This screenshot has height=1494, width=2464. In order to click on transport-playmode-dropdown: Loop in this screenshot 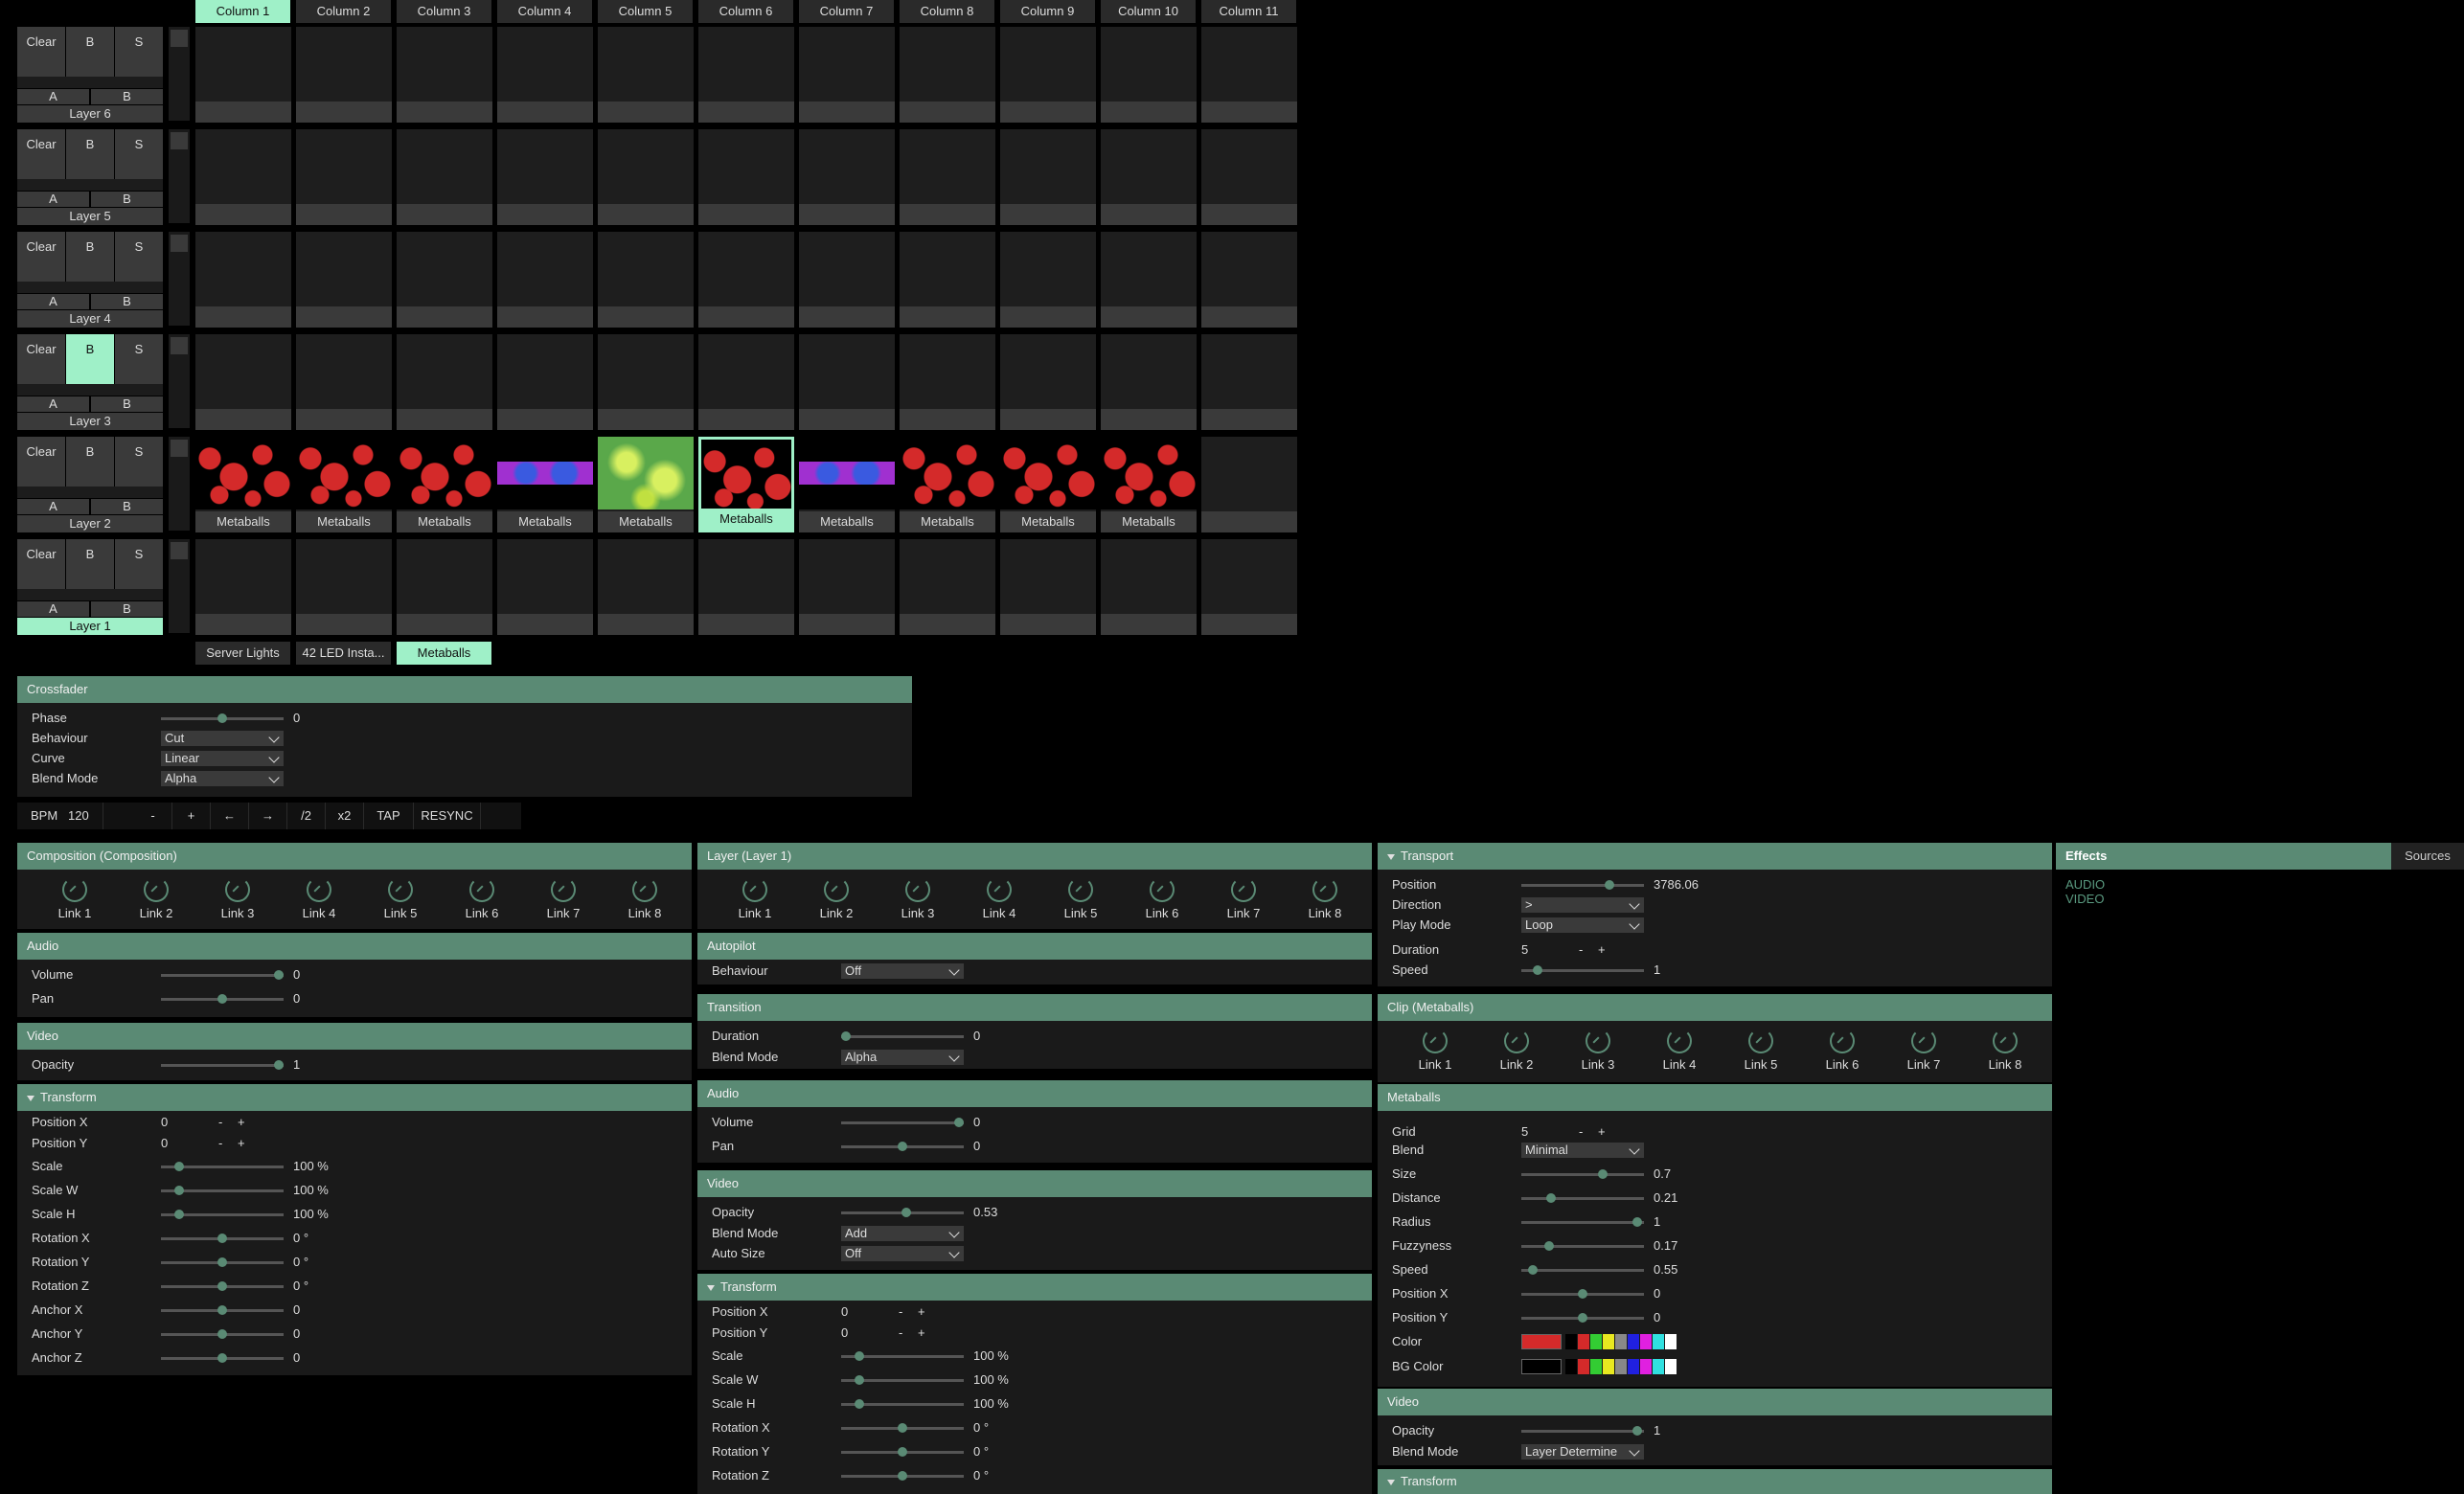, I will do `click(1582, 925)`.